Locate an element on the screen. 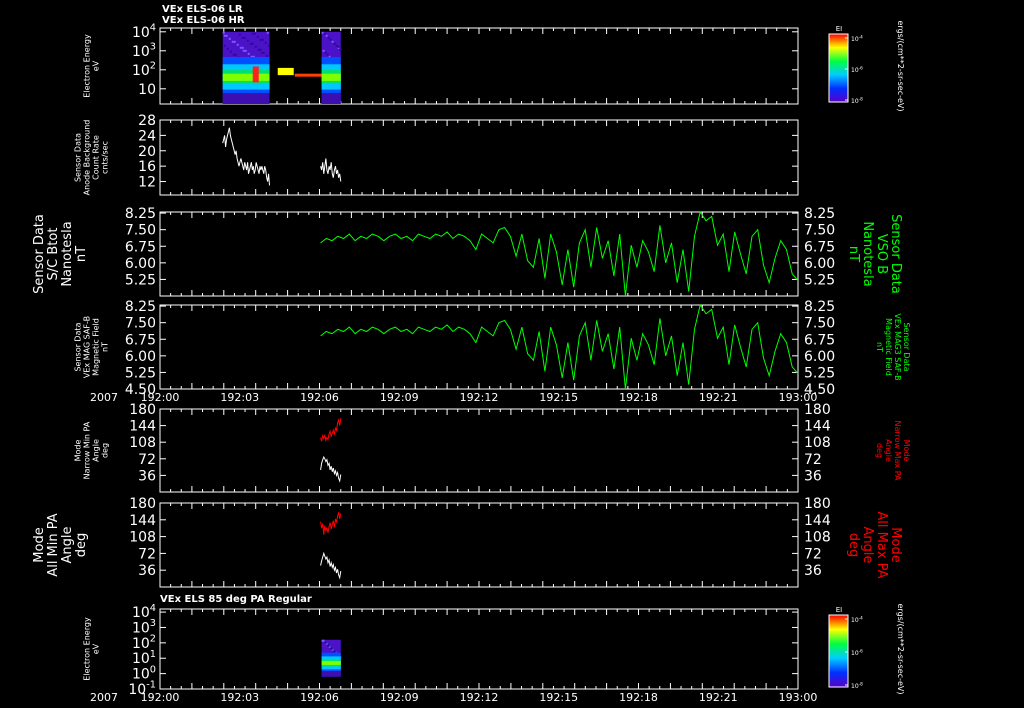  right-tick-label: 108 is located at coordinates (817, 538).